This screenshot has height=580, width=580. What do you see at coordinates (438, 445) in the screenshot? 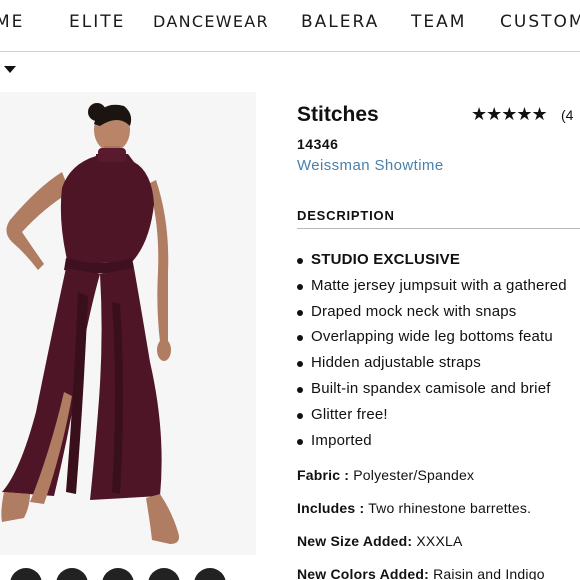
I see `list-item: Imported` at bounding box center [438, 445].